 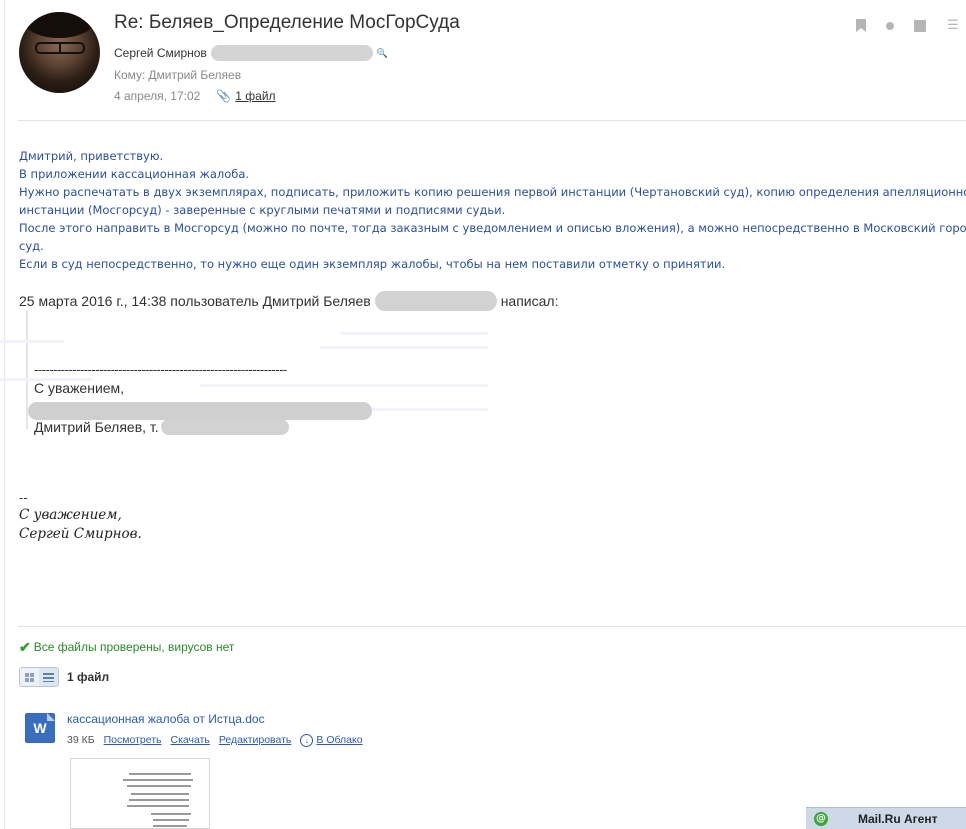 I want to click on list-icon, so click(x=48, y=677).